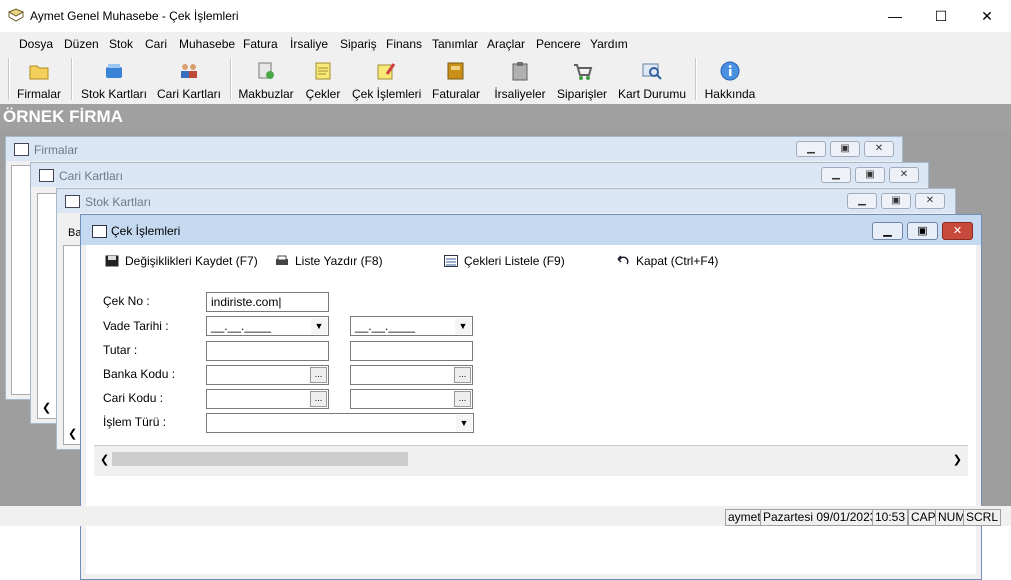 This screenshot has height=580, width=1011. Describe the element at coordinates (282, 260) in the screenshot. I see `printer-icon` at that location.